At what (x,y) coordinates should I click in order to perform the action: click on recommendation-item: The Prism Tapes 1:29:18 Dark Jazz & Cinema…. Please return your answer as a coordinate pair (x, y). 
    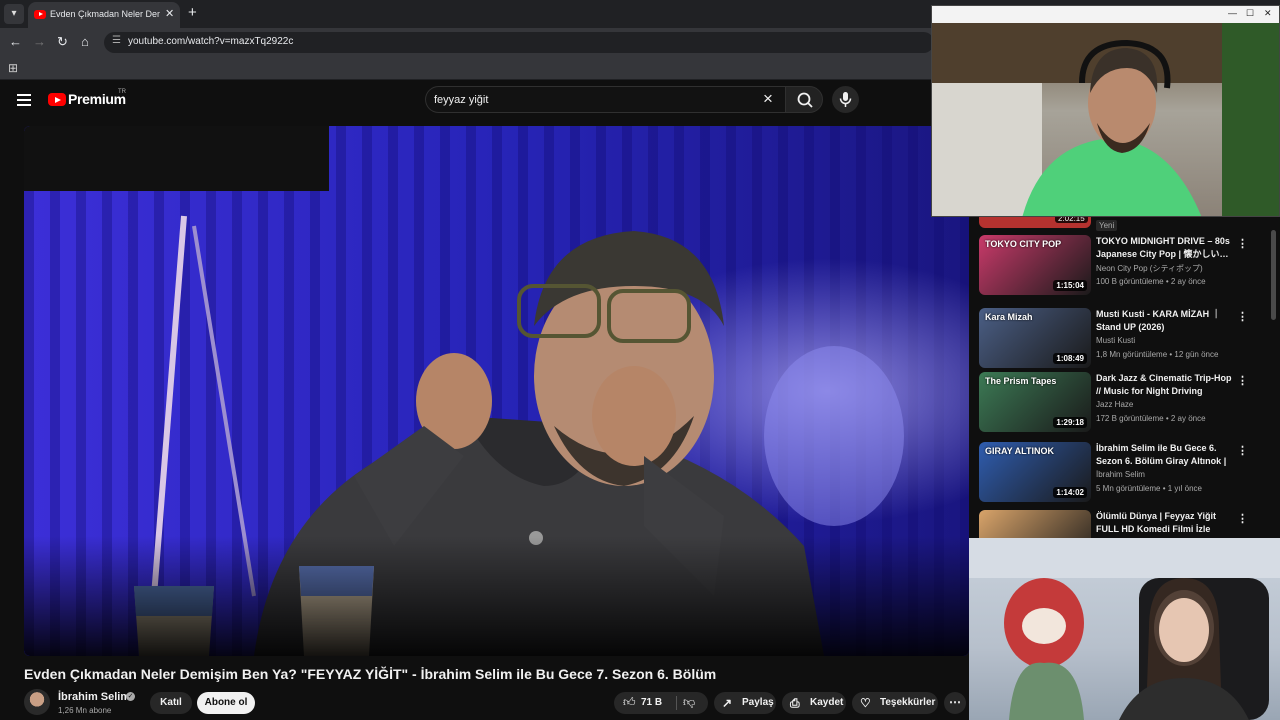
    Looking at the image, I should click on (1119, 402).